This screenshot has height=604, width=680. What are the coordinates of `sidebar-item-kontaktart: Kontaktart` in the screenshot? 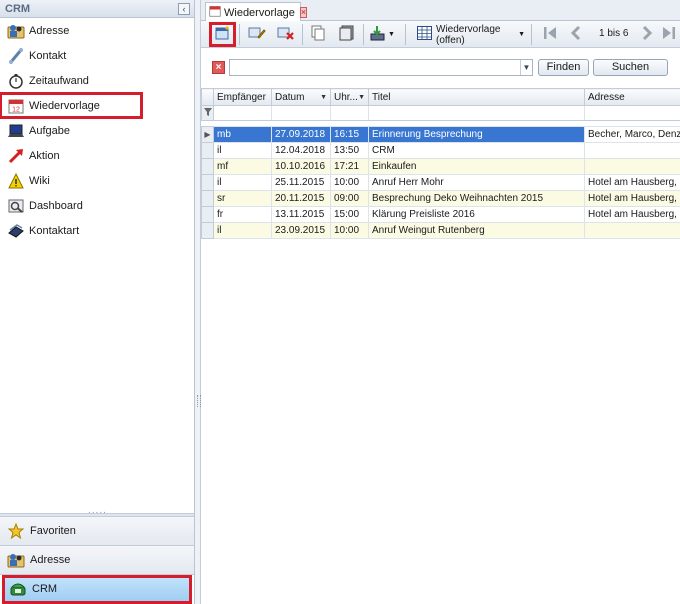 It's located at (97, 230).